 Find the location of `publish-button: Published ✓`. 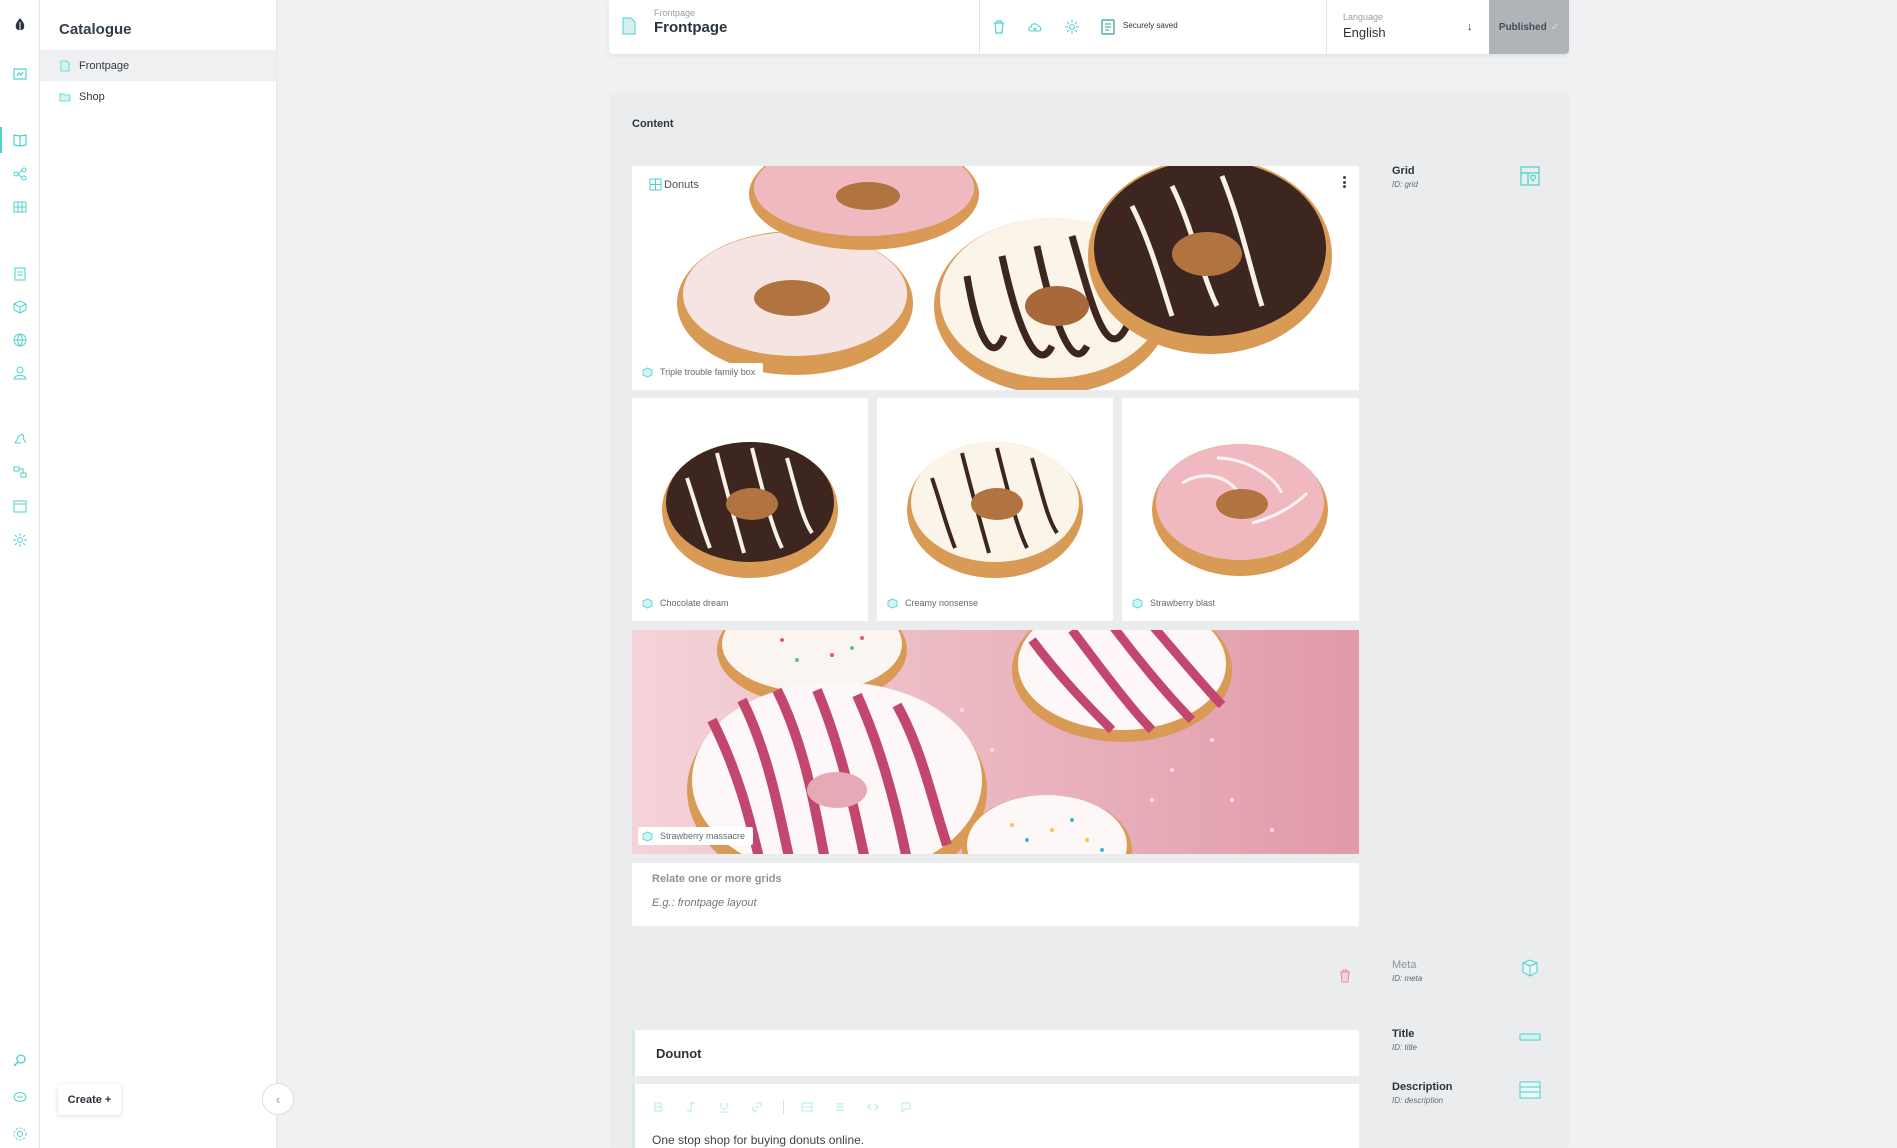

publish-button: Published ✓ is located at coordinates (1529, 27).